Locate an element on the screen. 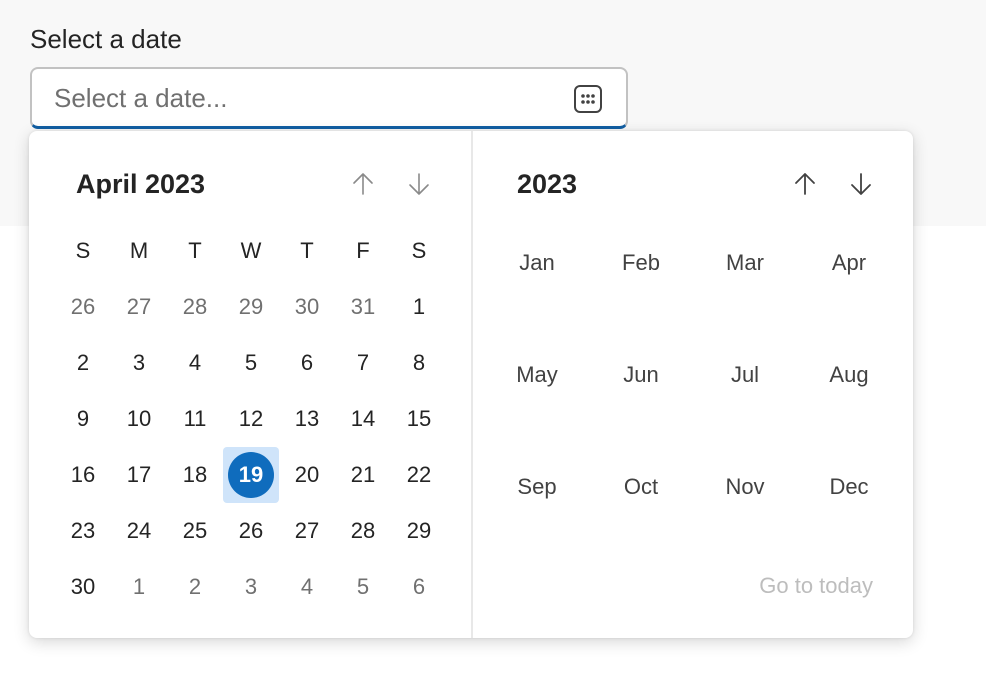 This screenshot has height=690, width=986. field-label: Select a date is located at coordinates (106, 39).